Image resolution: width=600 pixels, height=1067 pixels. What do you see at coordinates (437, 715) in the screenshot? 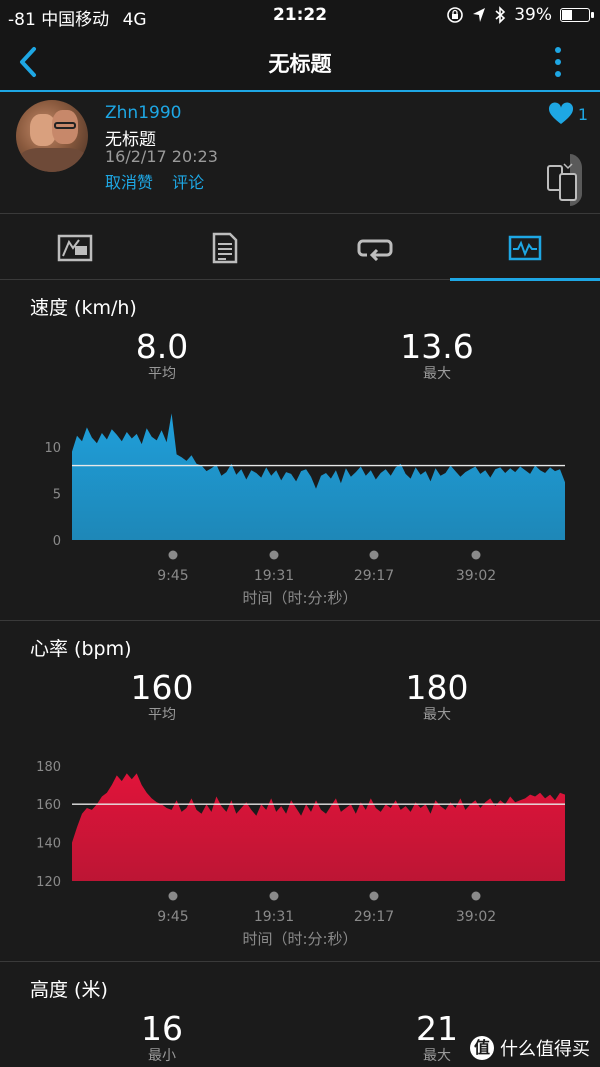
I see `hr-max-label: 最大` at bounding box center [437, 715].